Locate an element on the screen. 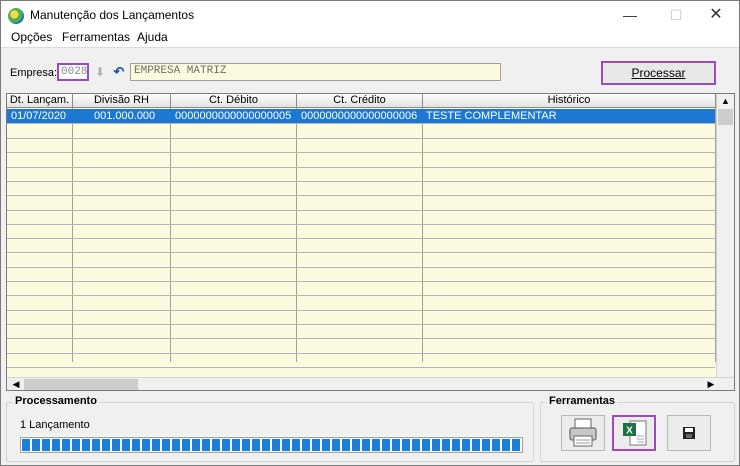  cell-credito: 0000000000000000006 is located at coordinates (359, 116).